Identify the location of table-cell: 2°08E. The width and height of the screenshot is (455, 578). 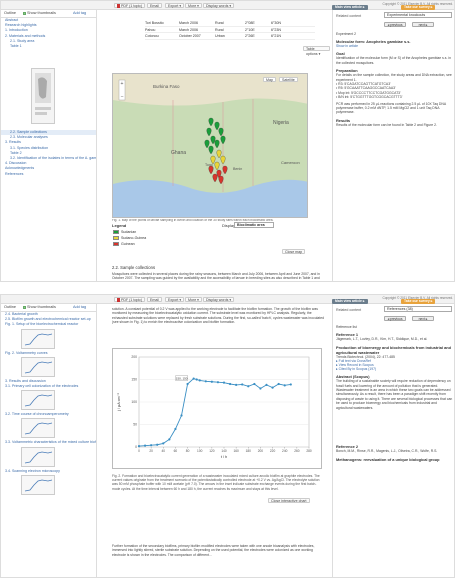
(250, 23).